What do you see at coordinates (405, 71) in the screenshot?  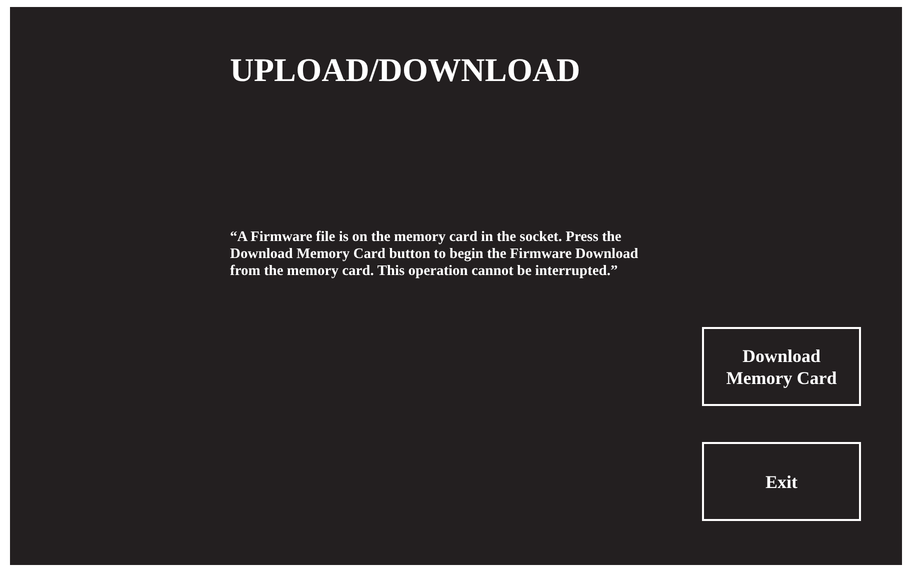 I see `screen-title: UPLOAD/DOWNLOAD` at bounding box center [405, 71].